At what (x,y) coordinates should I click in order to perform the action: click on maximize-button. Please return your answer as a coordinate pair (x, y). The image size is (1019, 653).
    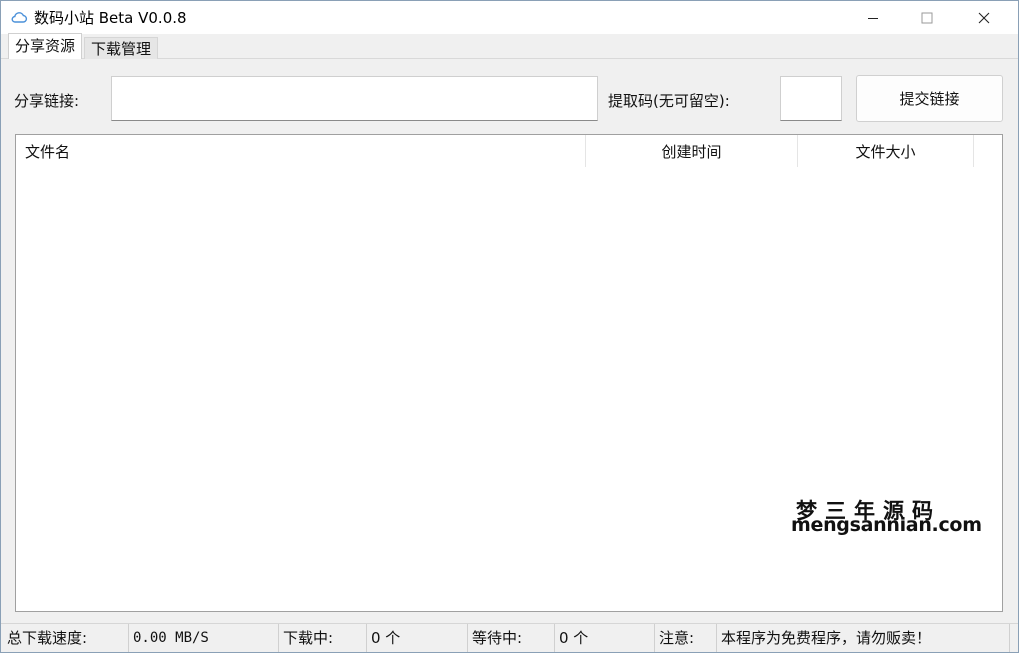
    Looking at the image, I should click on (927, 17).